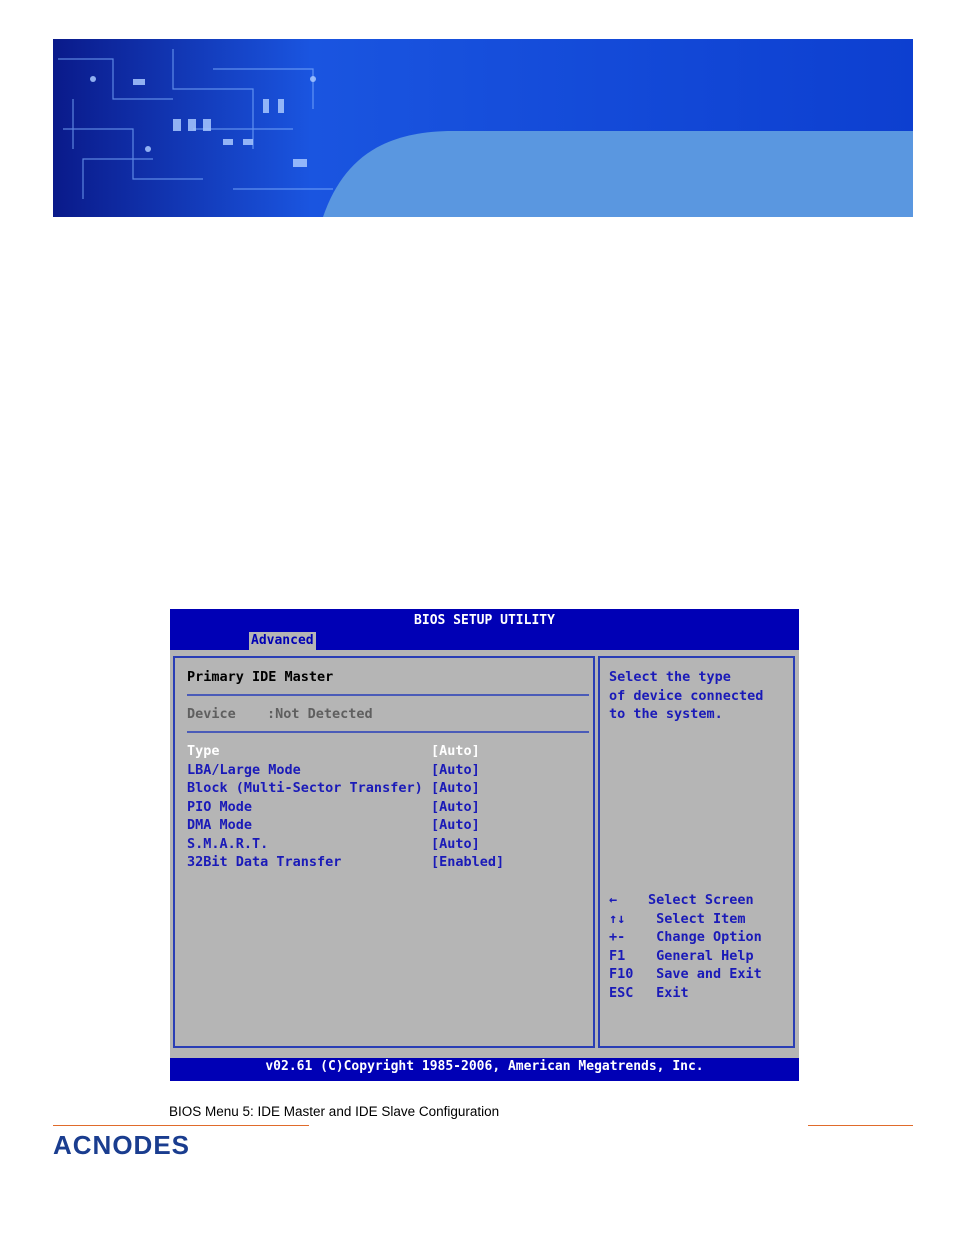  What do you see at coordinates (686, 695) in the screenshot?
I see `help-line: of device connected` at bounding box center [686, 695].